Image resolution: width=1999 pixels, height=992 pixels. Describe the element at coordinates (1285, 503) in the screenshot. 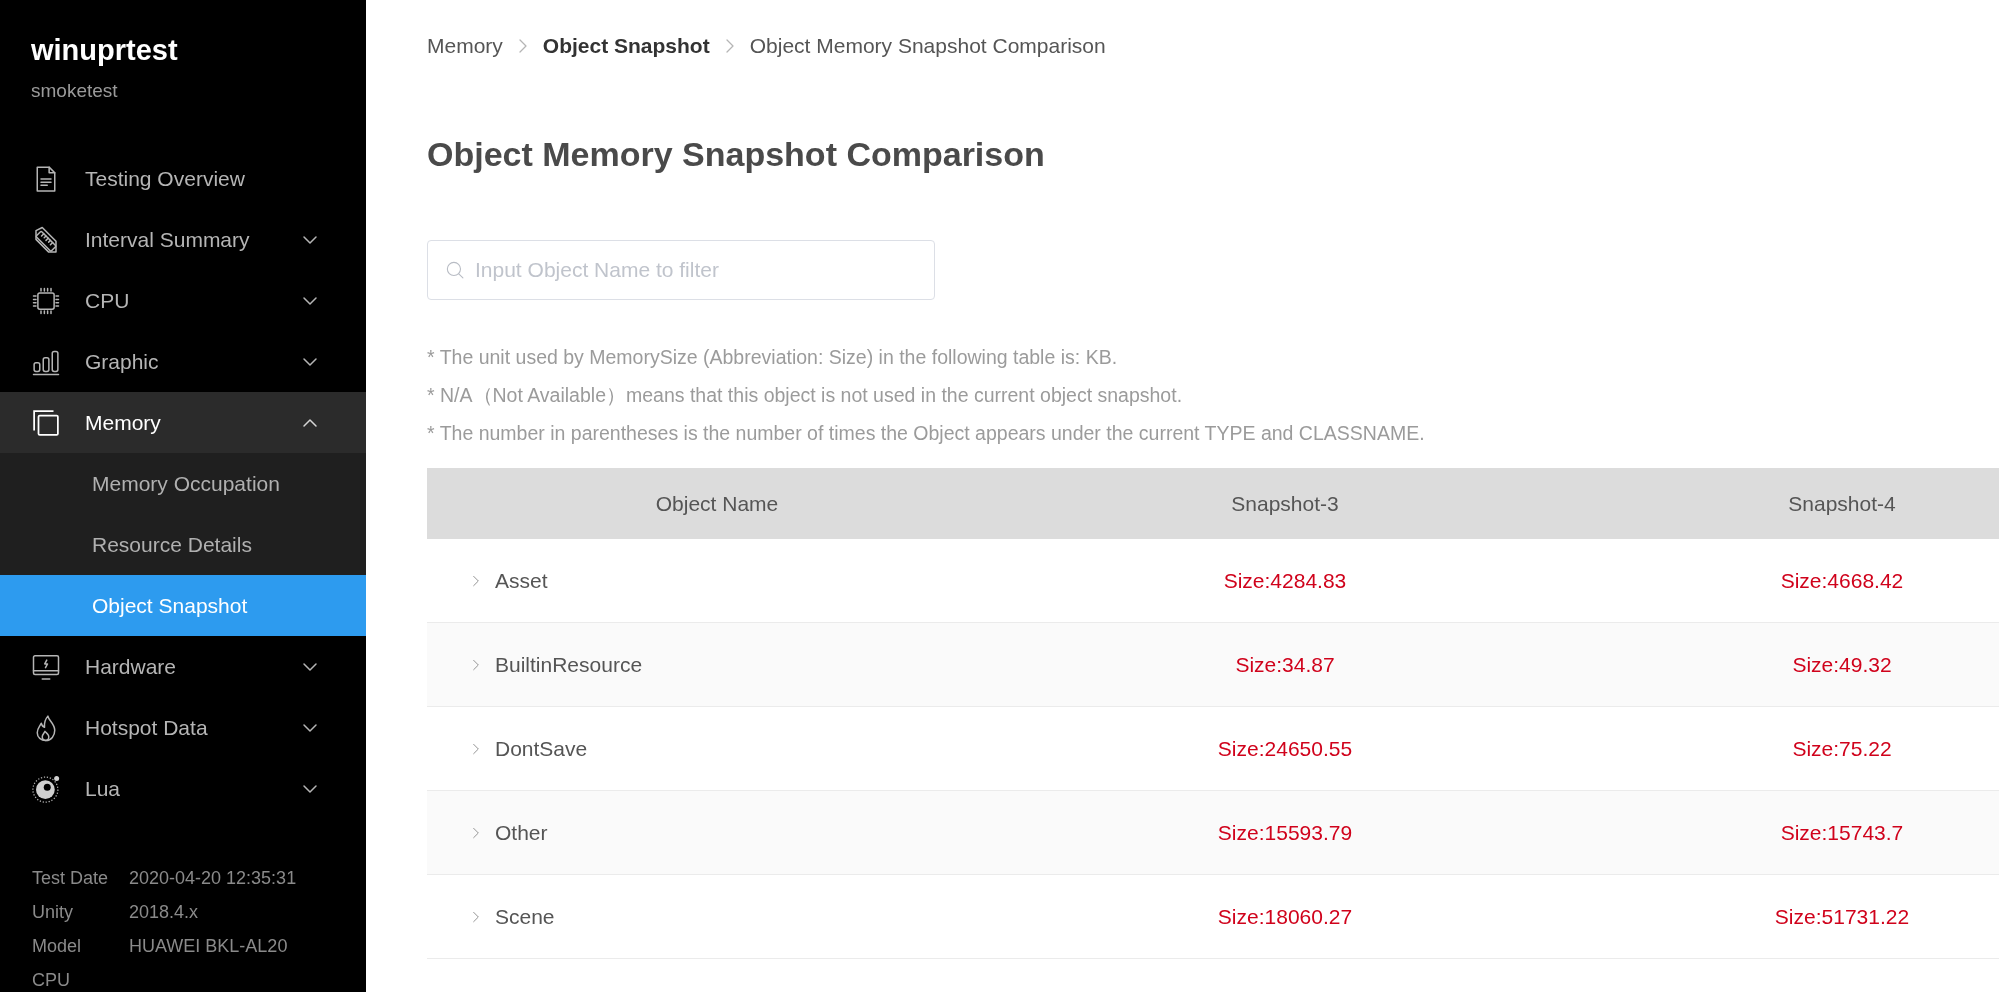

I see `column-header: Snapshot-3` at that location.